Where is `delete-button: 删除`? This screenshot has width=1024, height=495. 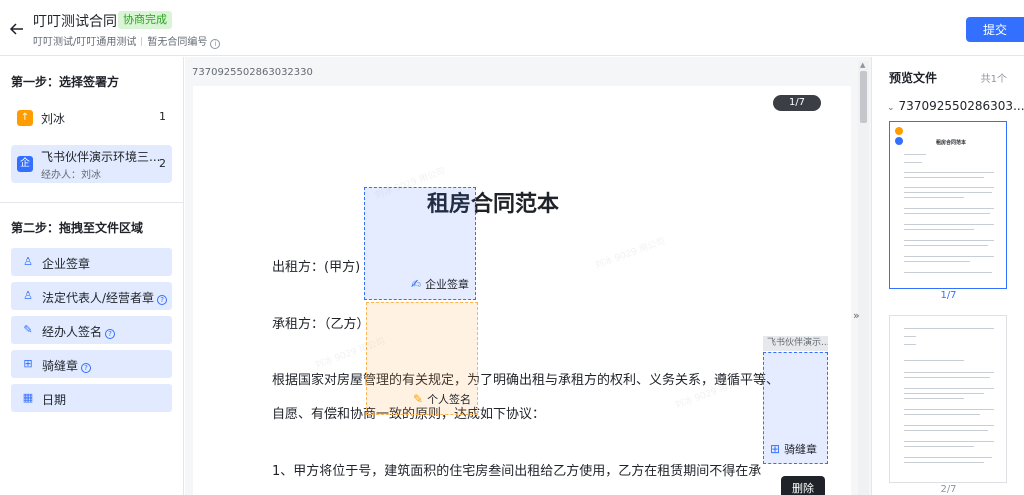 delete-button: 删除 is located at coordinates (803, 485).